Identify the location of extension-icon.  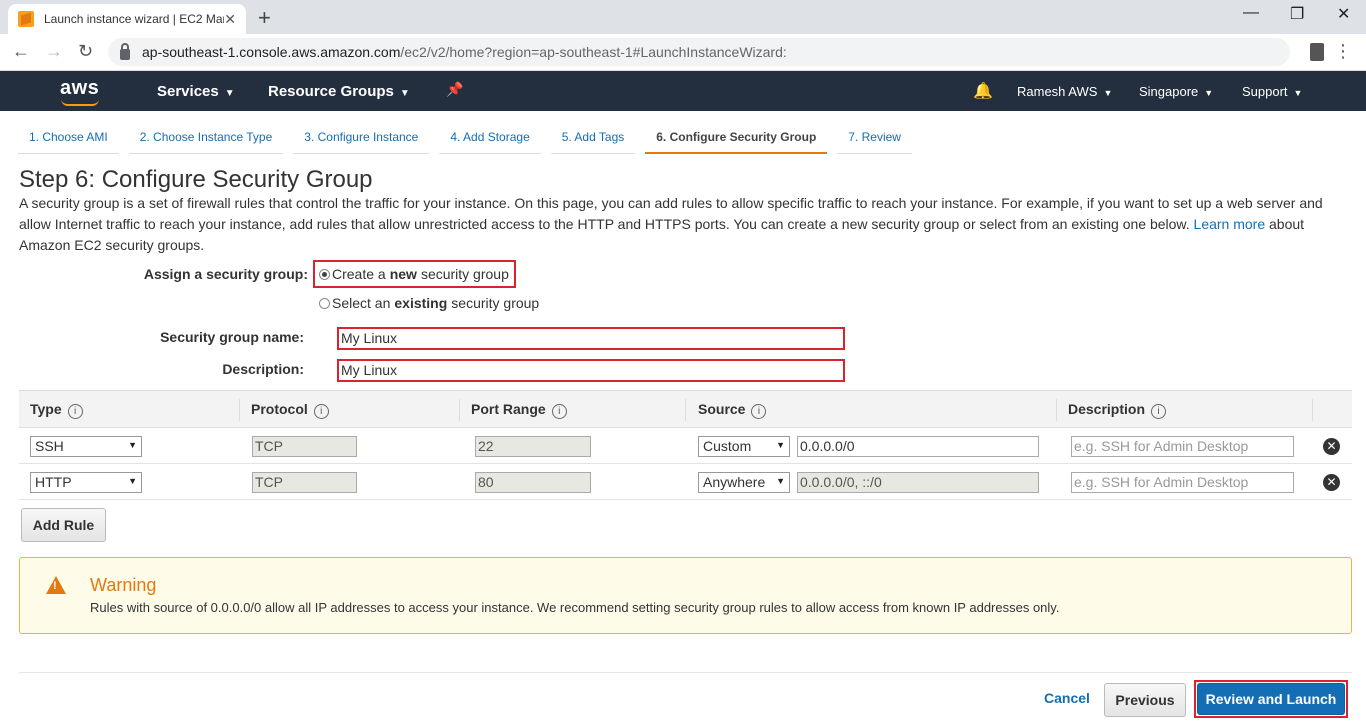
(1317, 52).